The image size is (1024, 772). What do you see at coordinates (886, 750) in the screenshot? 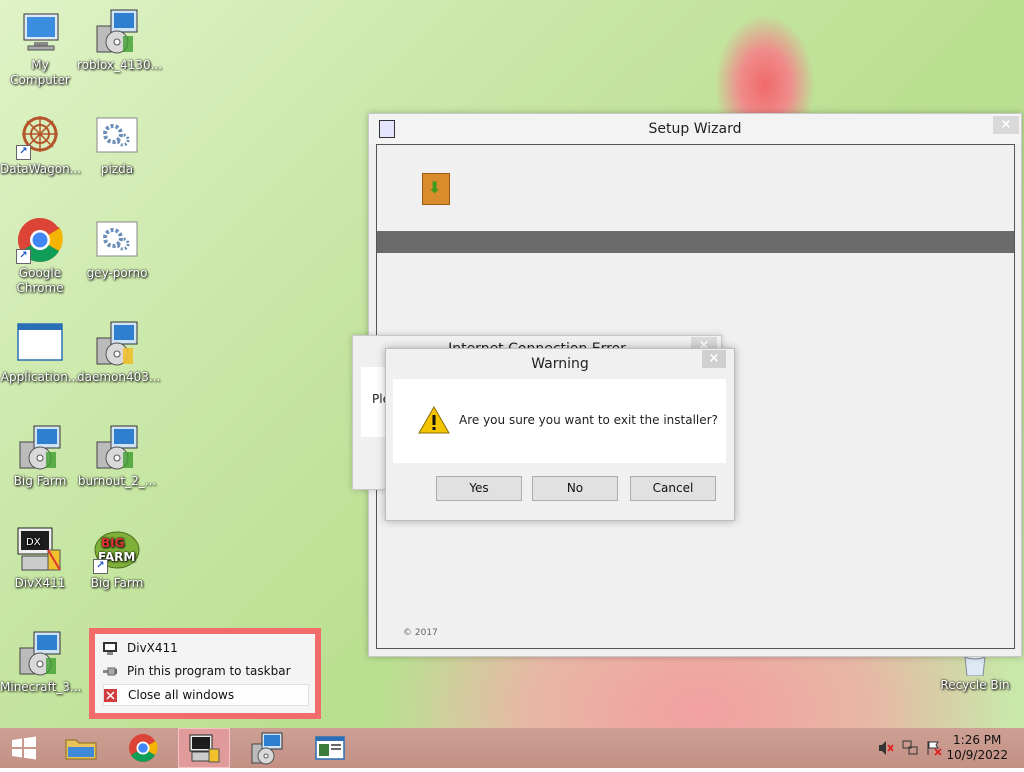
I see `volume-muted-icon` at bounding box center [886, 750].